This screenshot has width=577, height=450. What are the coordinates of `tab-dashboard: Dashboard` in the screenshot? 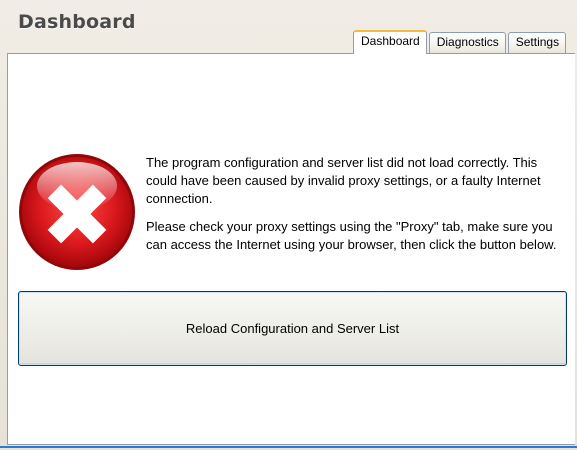 It's located at (390, 42).